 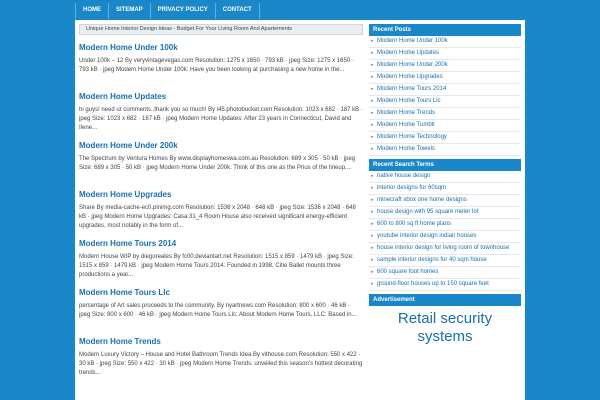 I want to click on post-title-link: Modern Home Under 200k, so click(x=221, y=145).